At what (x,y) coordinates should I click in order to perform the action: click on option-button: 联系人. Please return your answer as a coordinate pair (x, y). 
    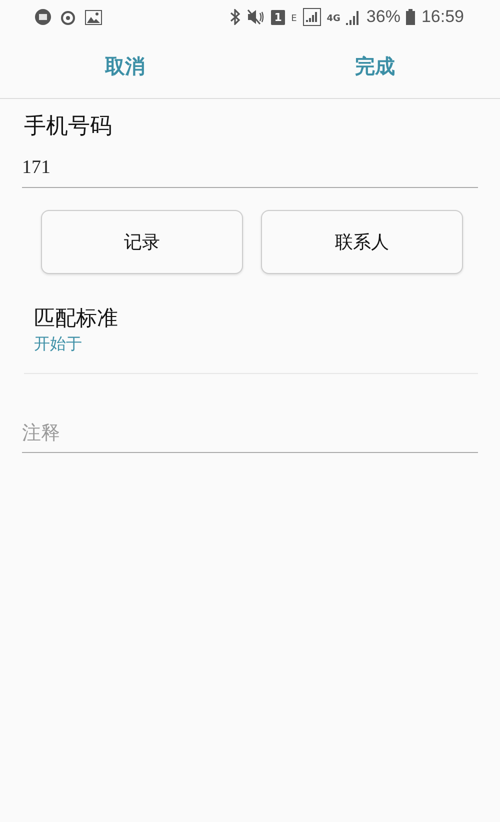
    Looking at the image, I should click on (362, 242).